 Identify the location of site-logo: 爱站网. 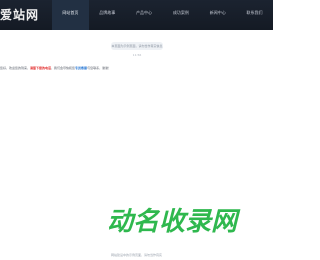
(19, 15).